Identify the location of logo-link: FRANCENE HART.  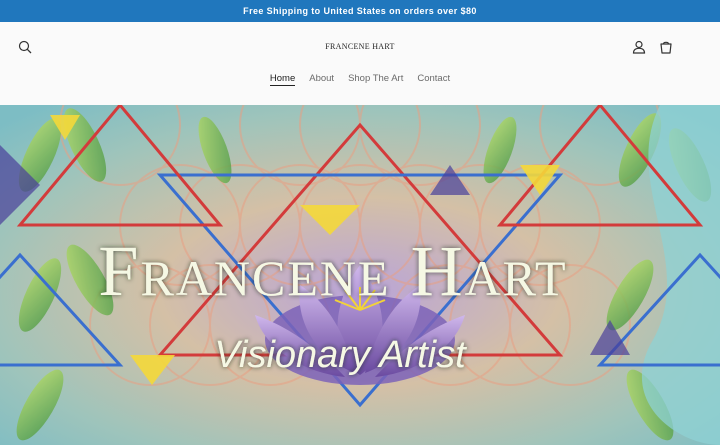
(359, 46).